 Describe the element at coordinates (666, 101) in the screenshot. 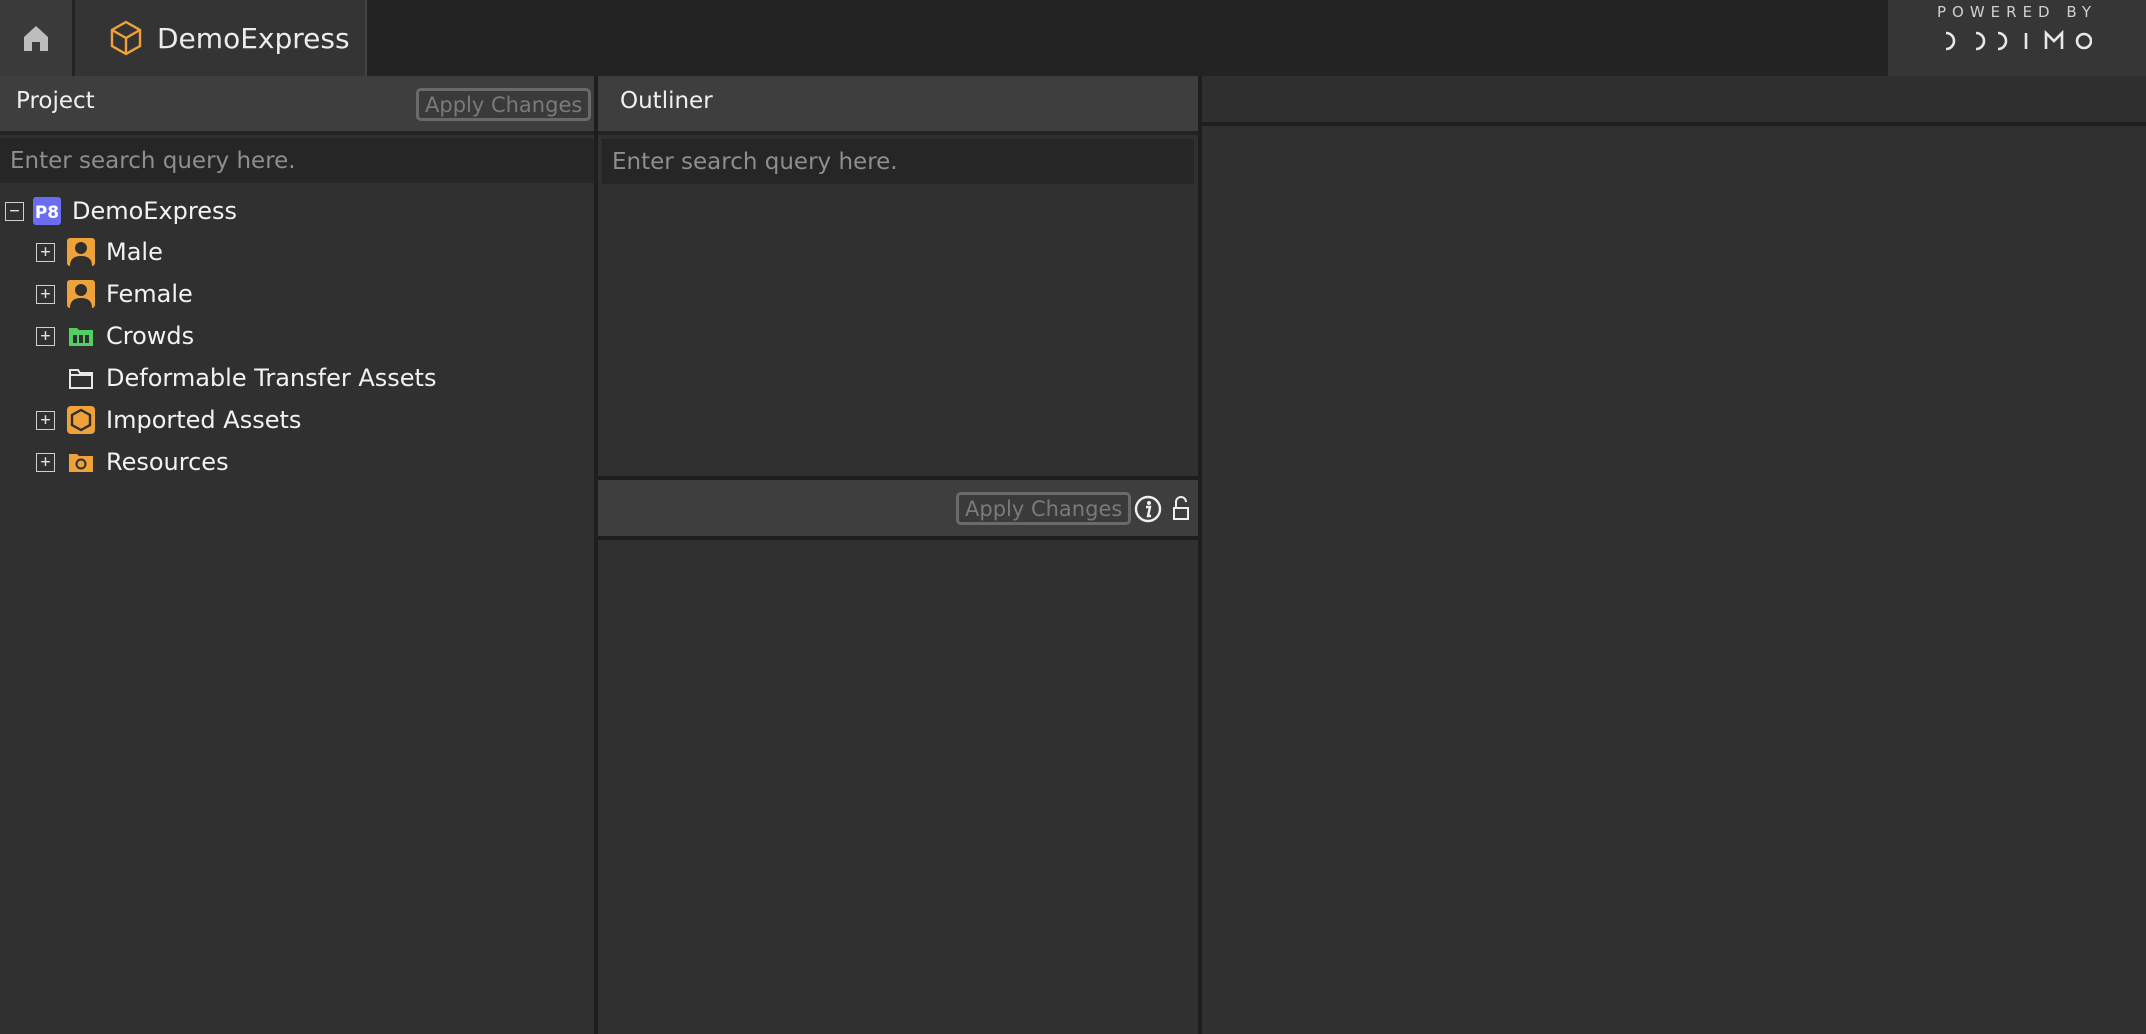

I see `outliner-panel-title: Outliner` at that location.